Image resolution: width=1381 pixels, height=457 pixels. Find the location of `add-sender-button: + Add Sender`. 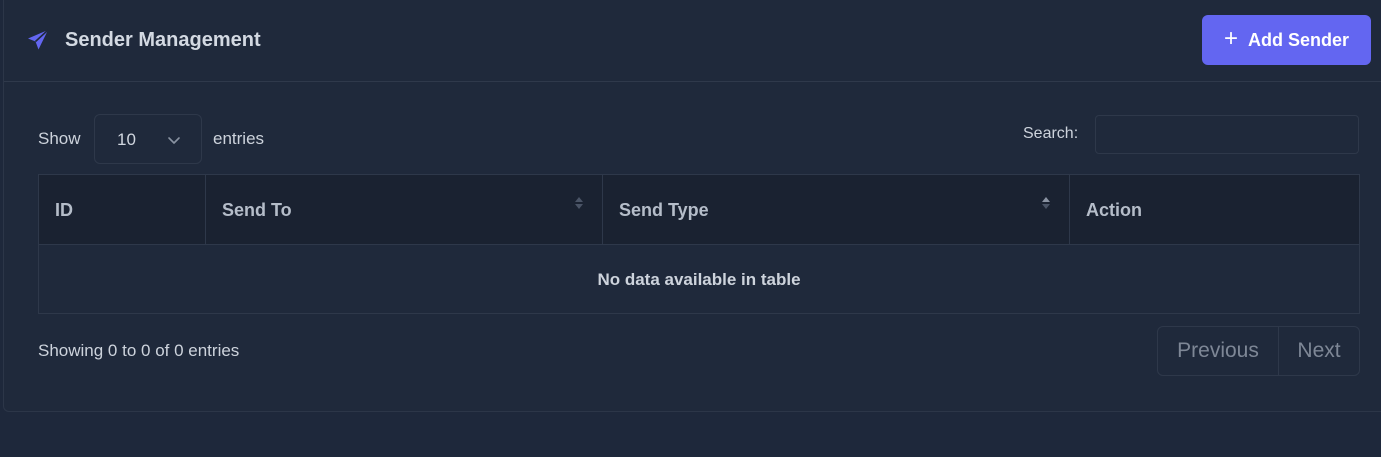

add-sender-button: + Add Sender is located at coordinates (1286, 40).